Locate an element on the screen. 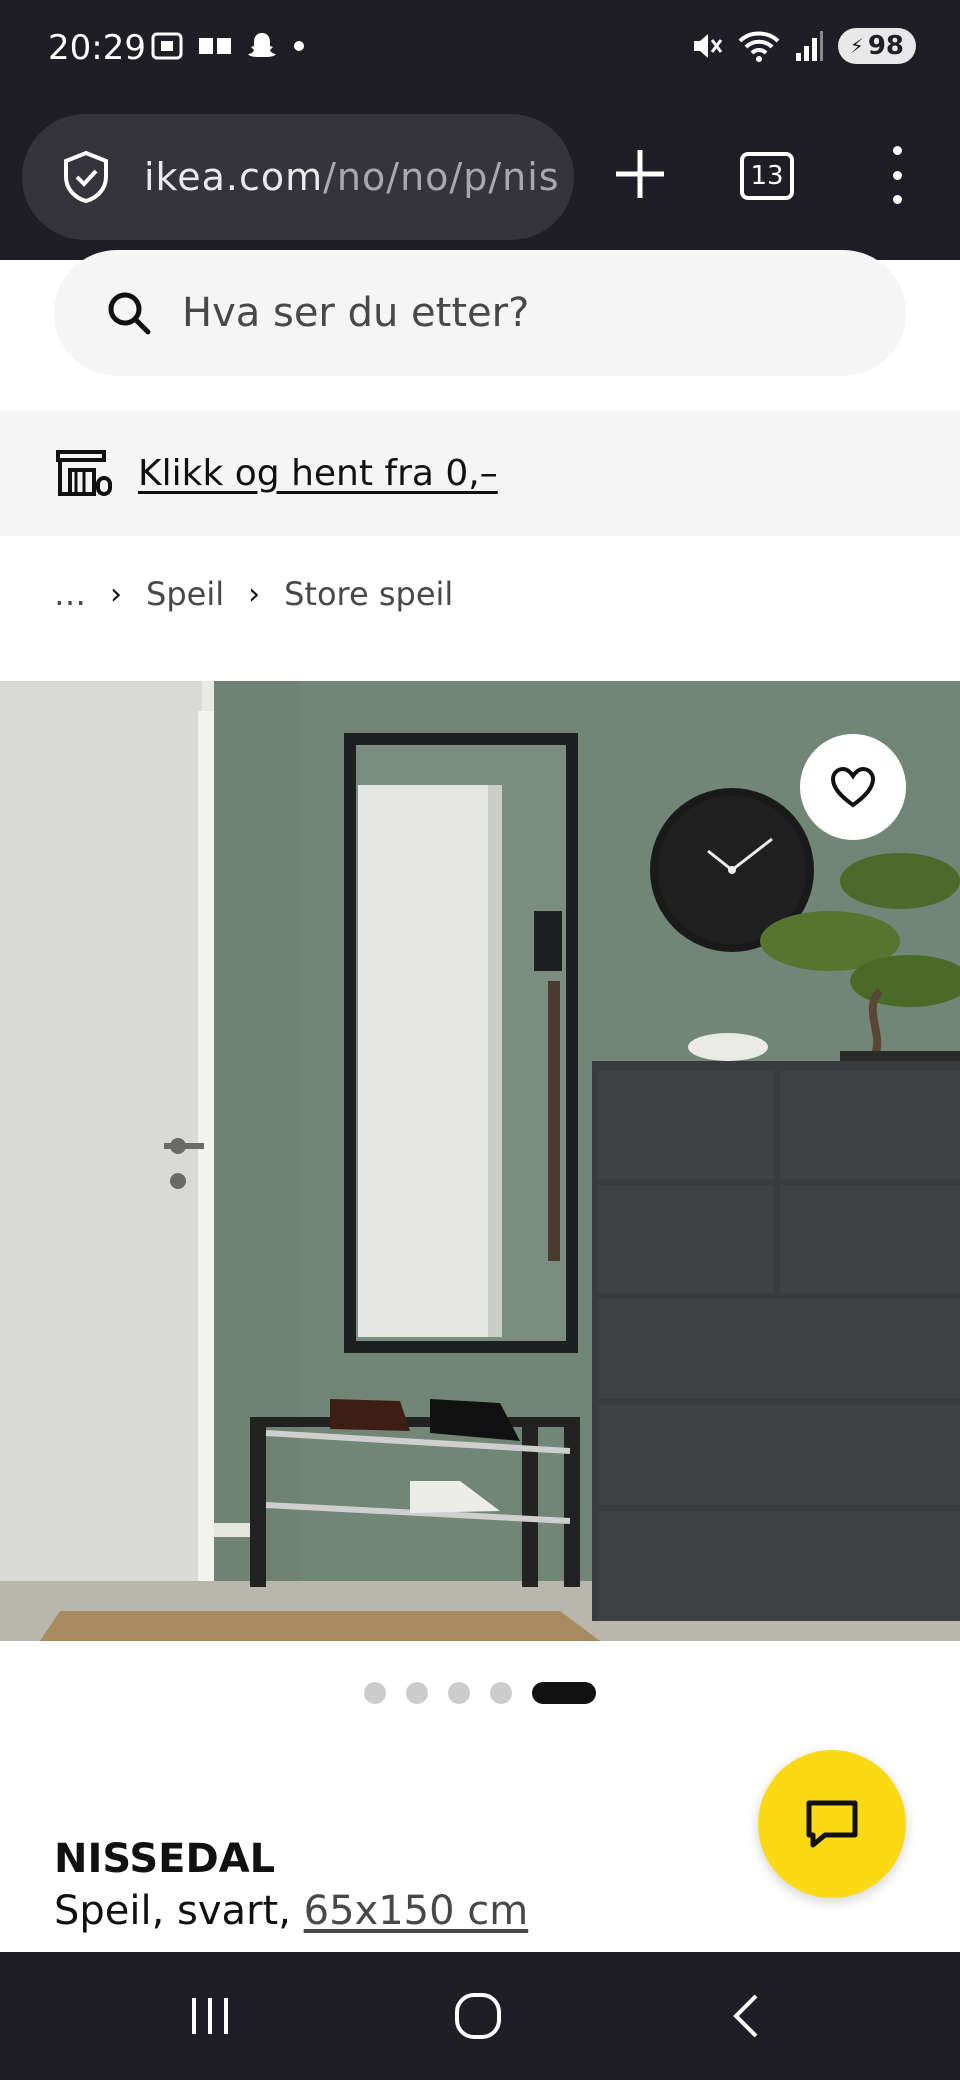 The width and height of the screenshot is (960, 2080). shield-check-icon is located at coordinates (86, 177).